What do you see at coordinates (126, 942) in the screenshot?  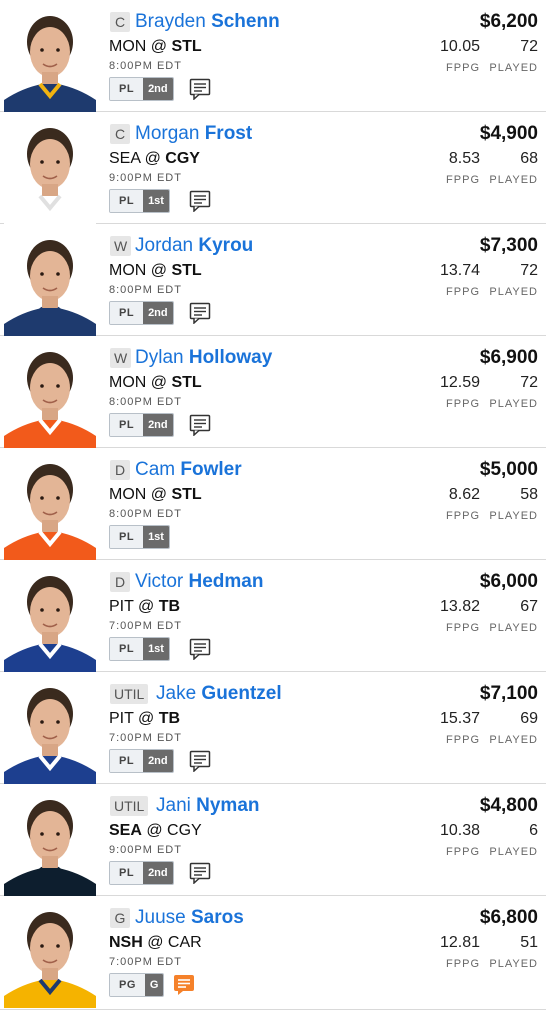 I see `away-team: NSH` at bounding box center [126, 942].